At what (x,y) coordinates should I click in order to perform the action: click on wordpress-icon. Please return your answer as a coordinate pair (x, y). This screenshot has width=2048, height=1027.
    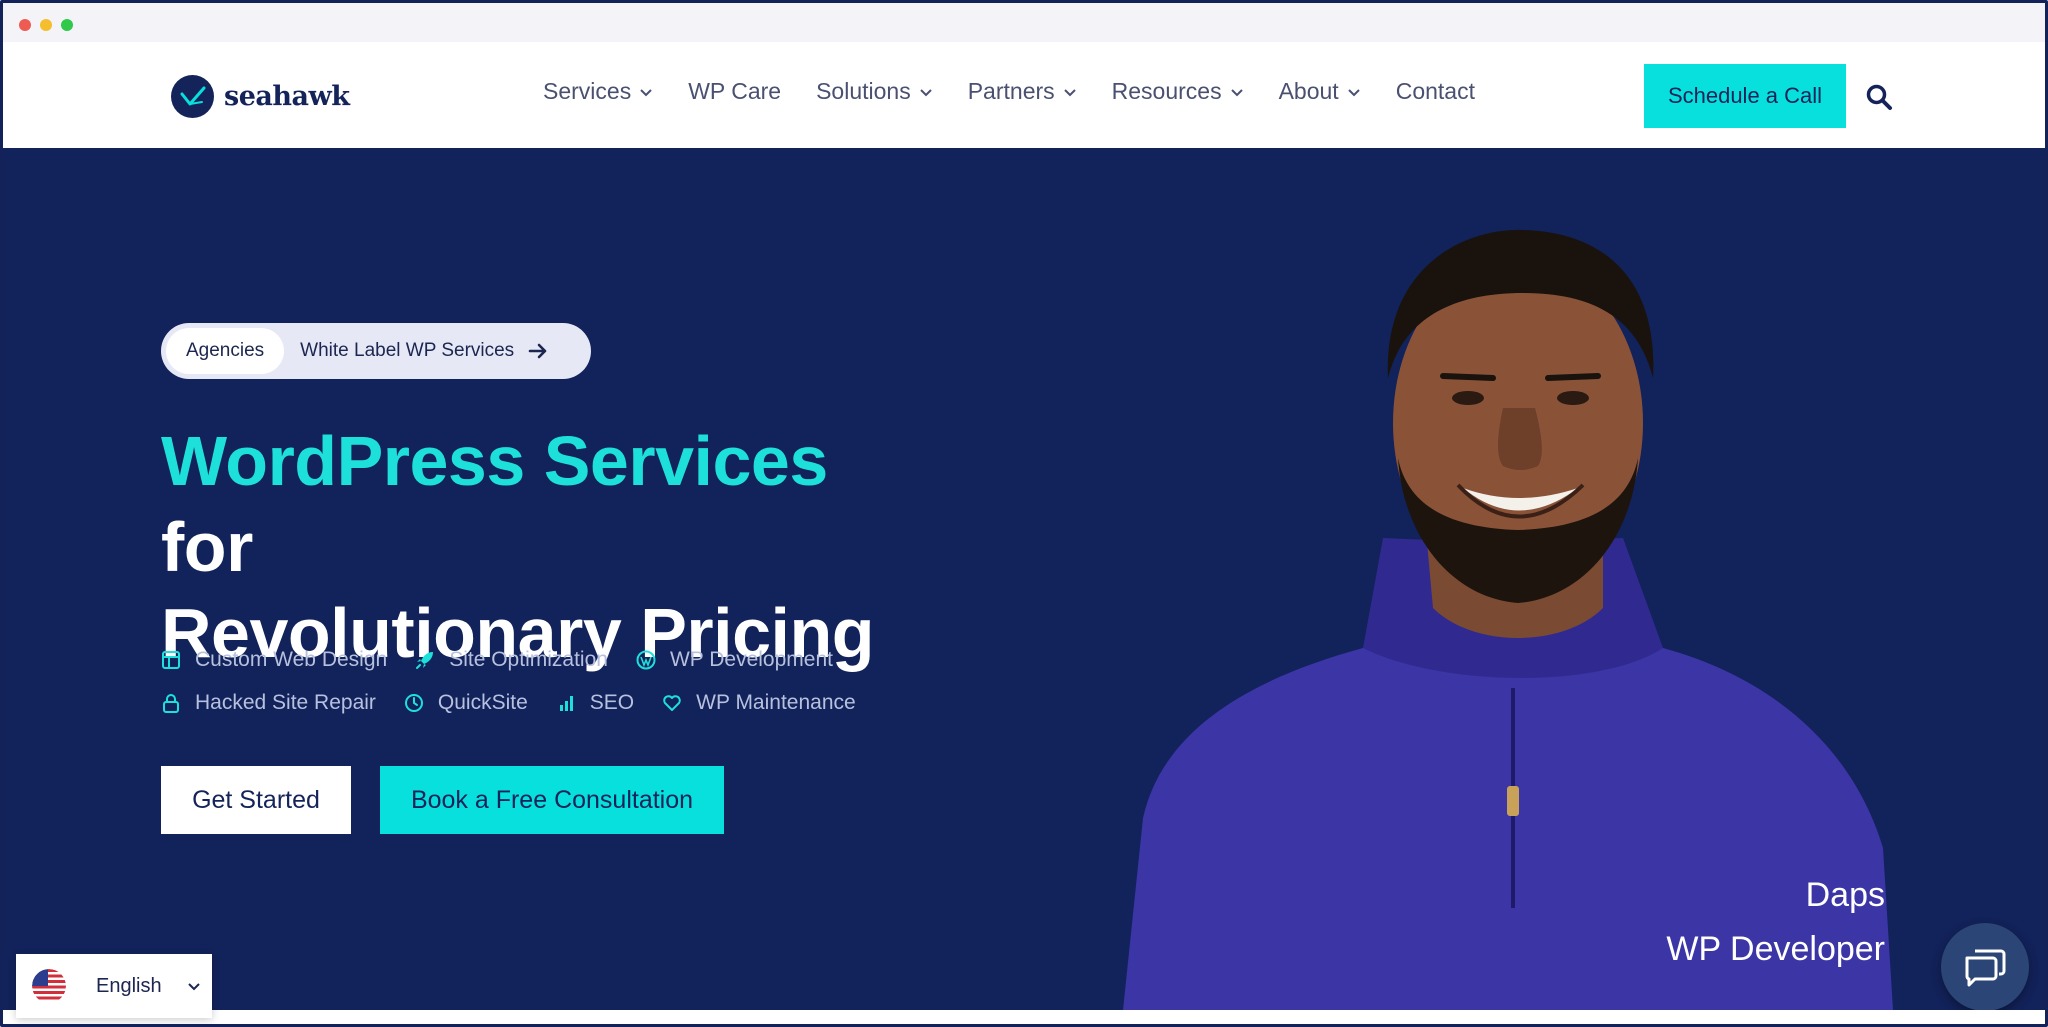
    Looking at the image, I should click on (646, 659).